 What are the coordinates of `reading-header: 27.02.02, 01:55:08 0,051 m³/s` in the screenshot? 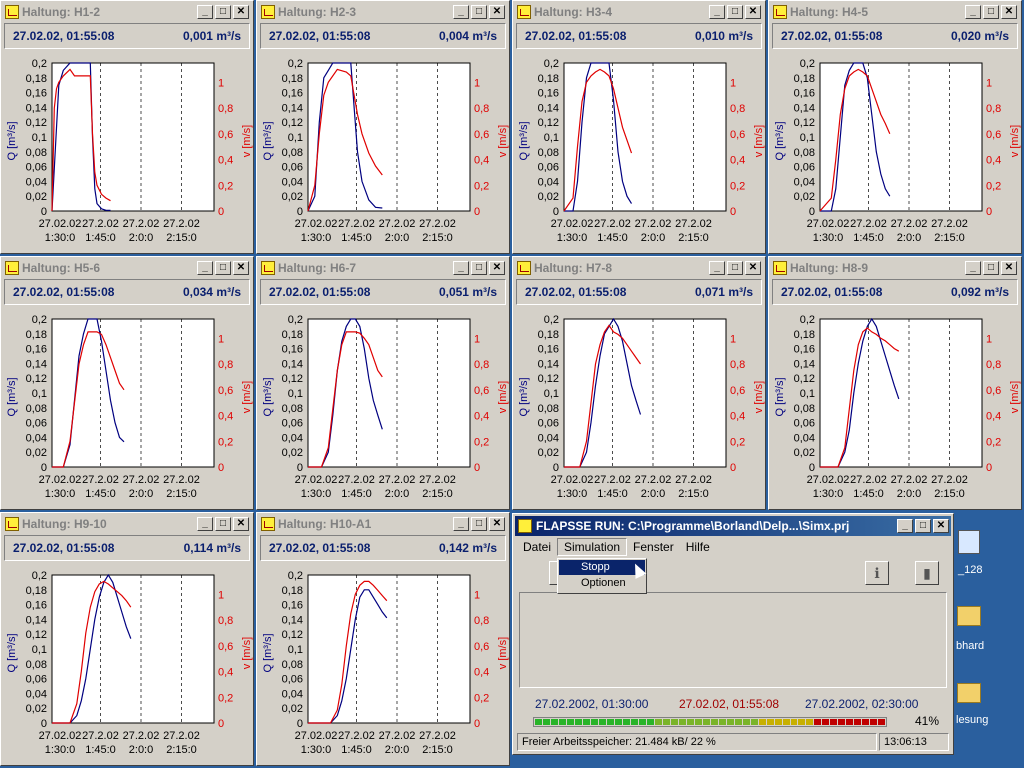 It's located at (383, 292).